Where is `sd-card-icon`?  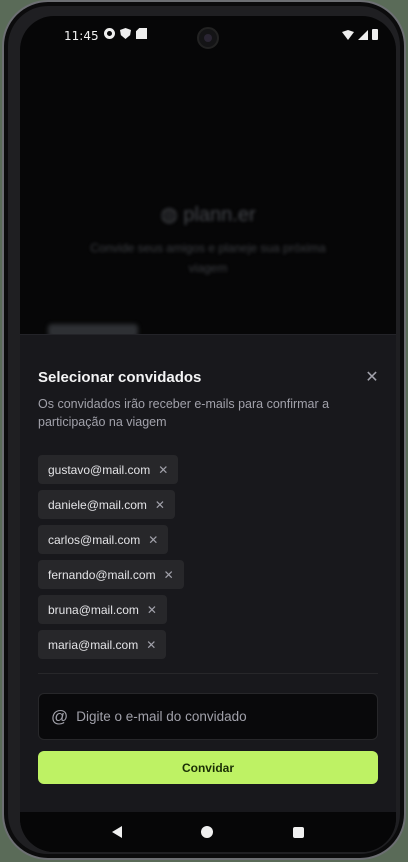
sd-card-icon is located at coordinates (141, 33).